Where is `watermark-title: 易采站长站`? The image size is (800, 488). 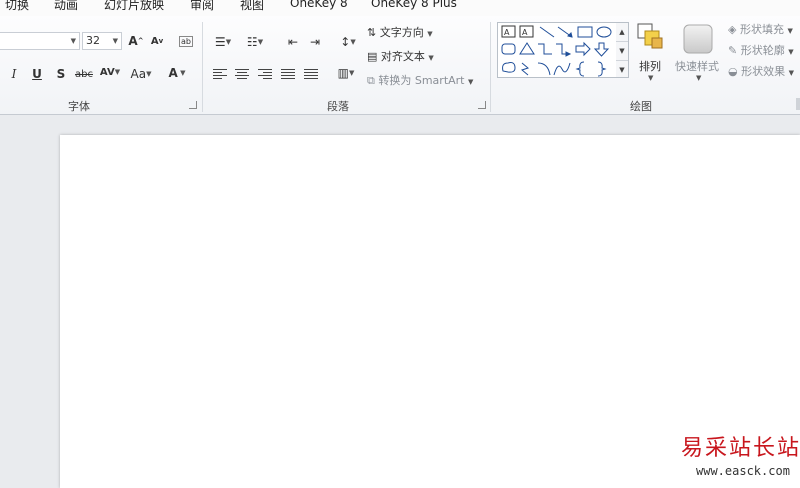
watermark-title: 易采站长站 is located at coordinates (740, 448).